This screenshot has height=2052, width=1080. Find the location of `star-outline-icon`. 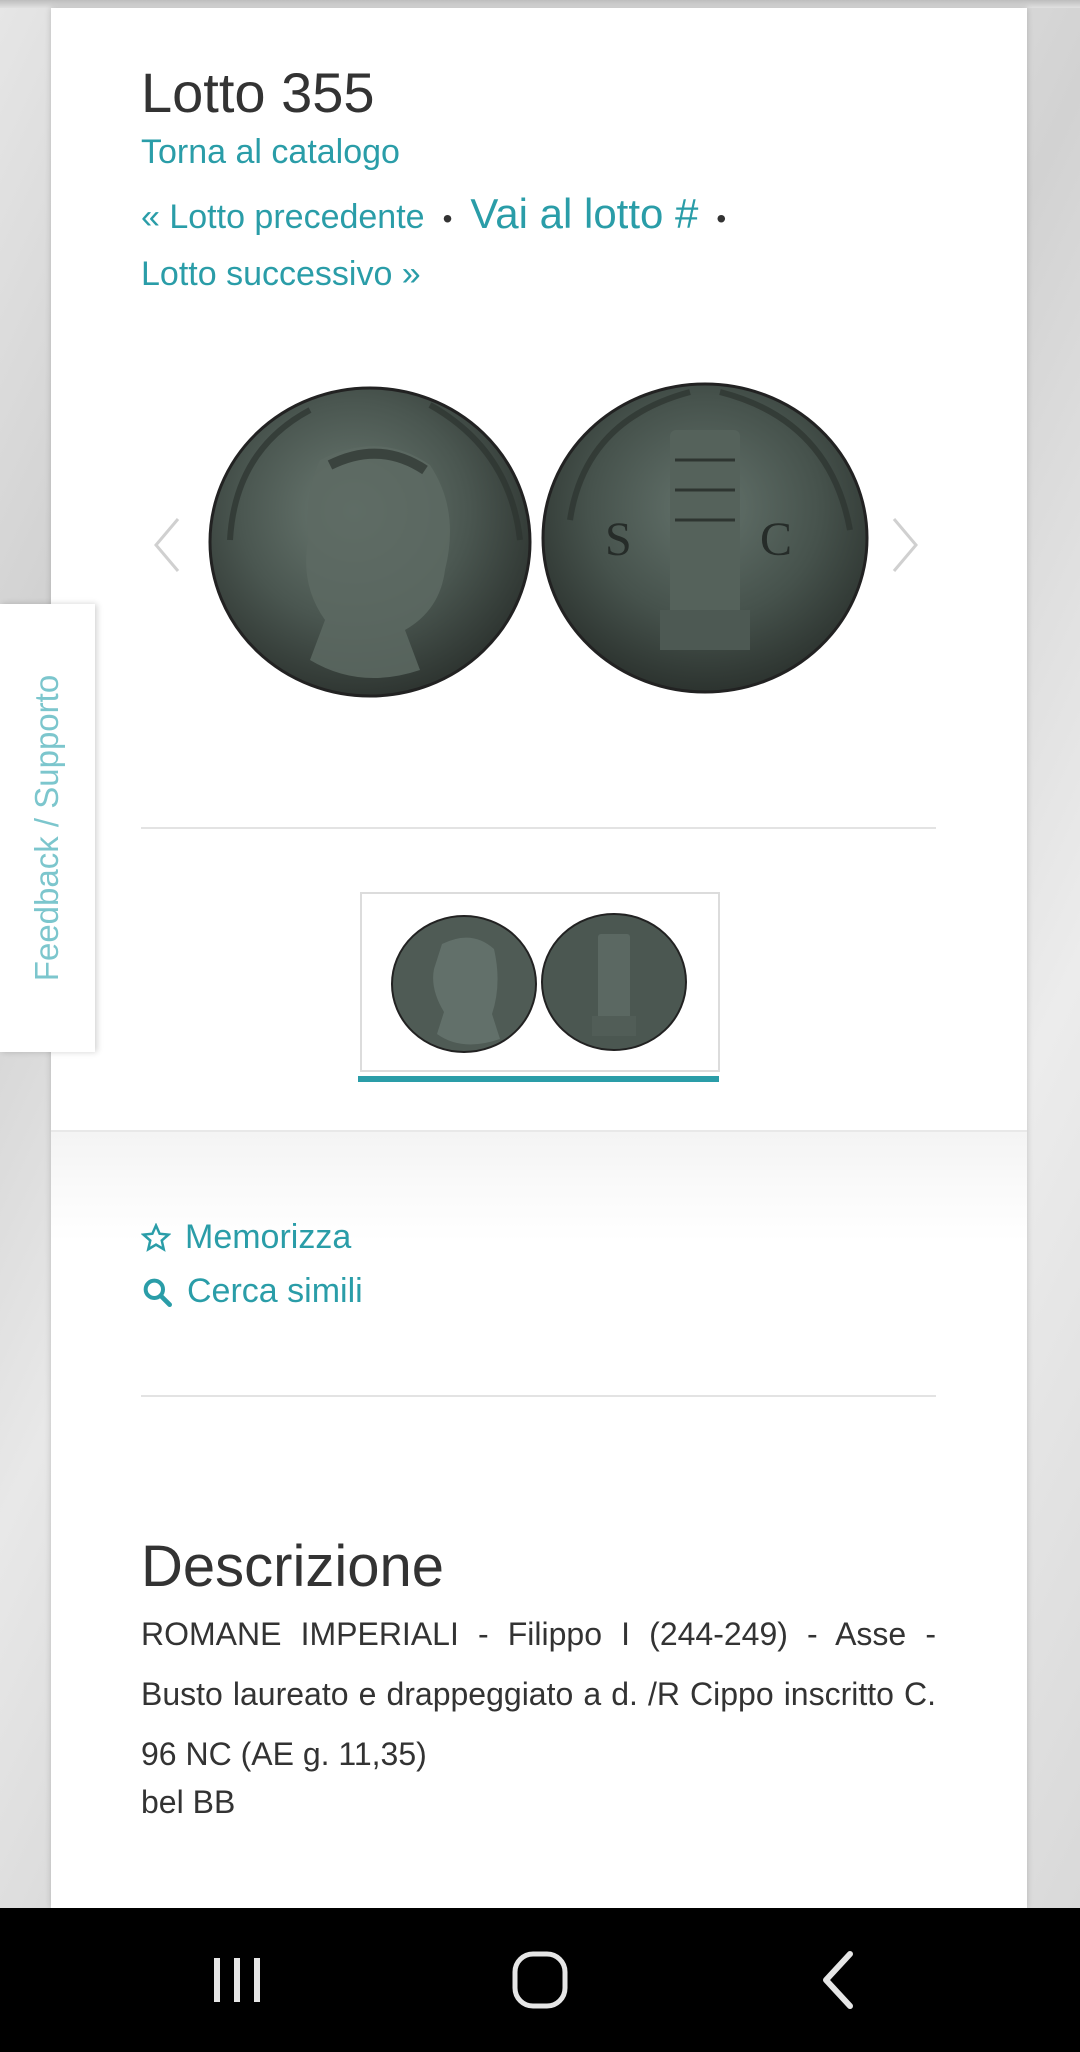

star-outline-icon is located at coordinates (156, 1237).